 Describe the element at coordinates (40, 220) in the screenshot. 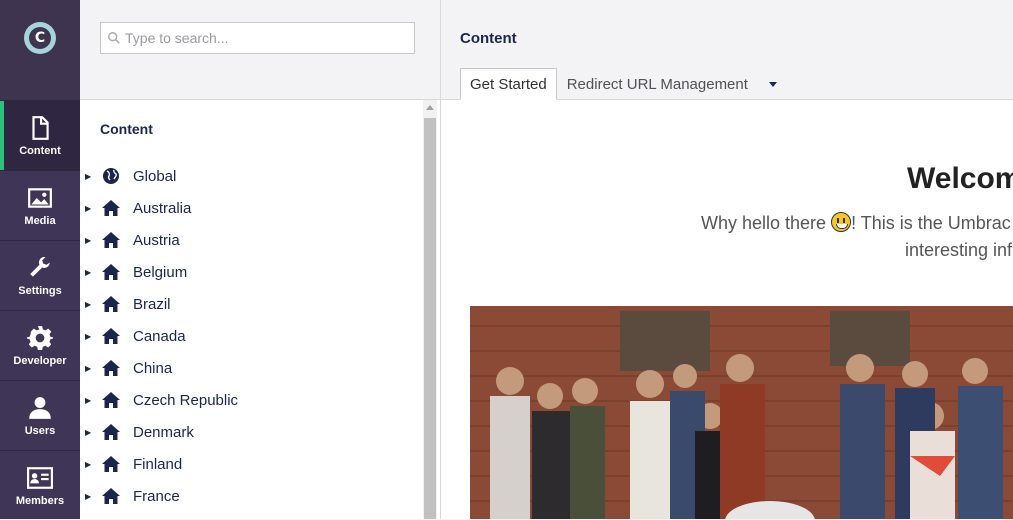

I see `section-label: Media` at that location.